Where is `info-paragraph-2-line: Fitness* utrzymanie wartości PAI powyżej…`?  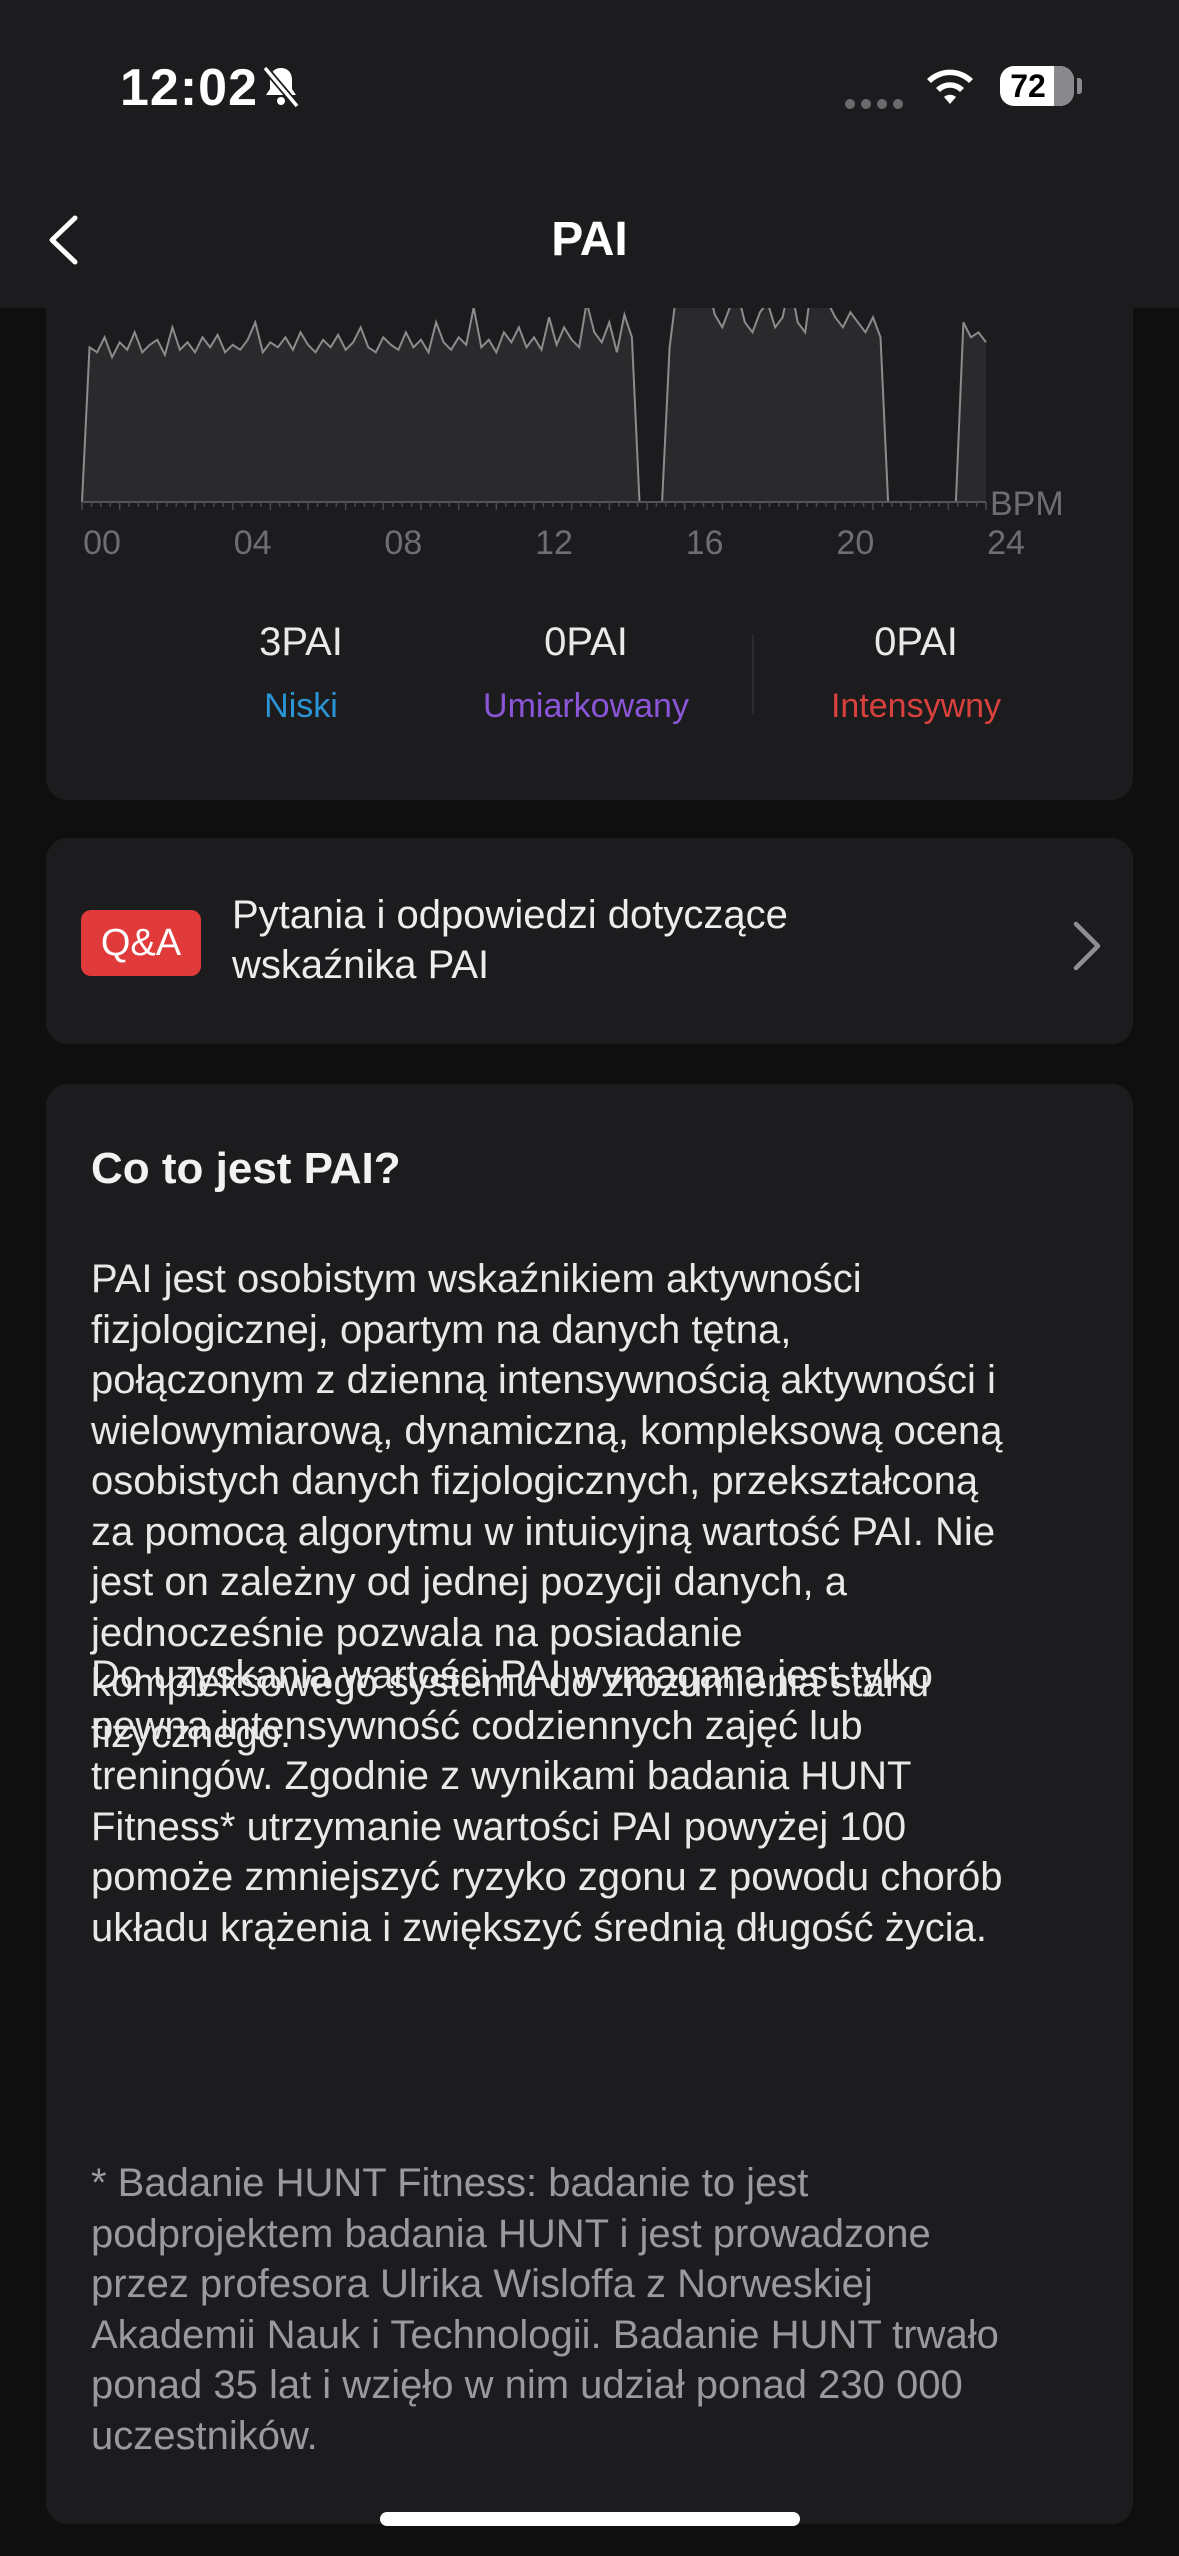 info-paragraph-2-line: Fitness* utrzymanie wartości PAI powyżej… is located at coordinates (499, 1826).